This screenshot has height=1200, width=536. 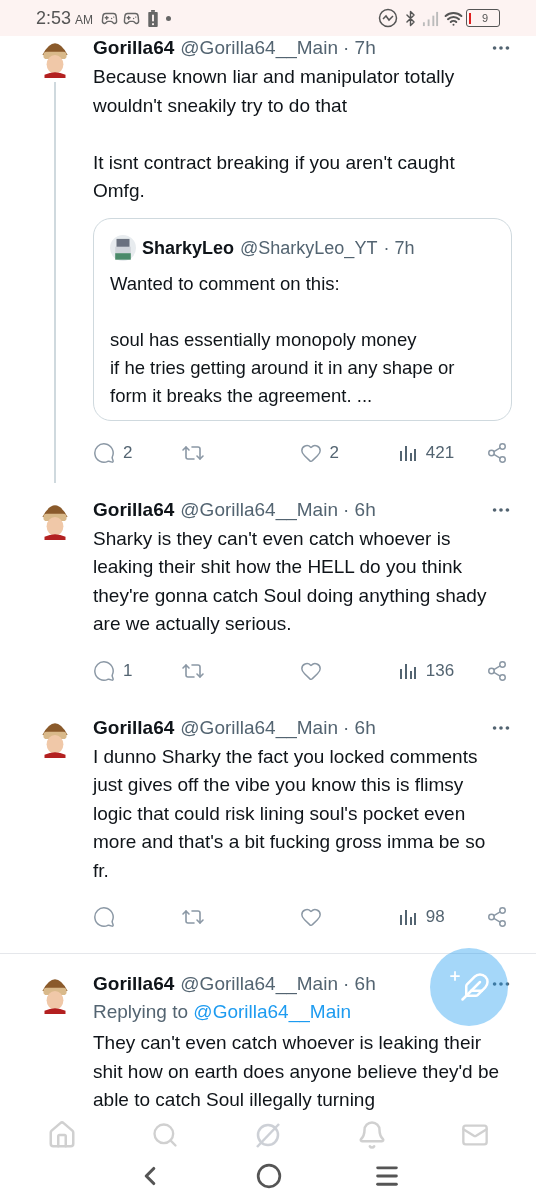 I want to click on clock-meridiem: AM, so click(x=84, y=20).